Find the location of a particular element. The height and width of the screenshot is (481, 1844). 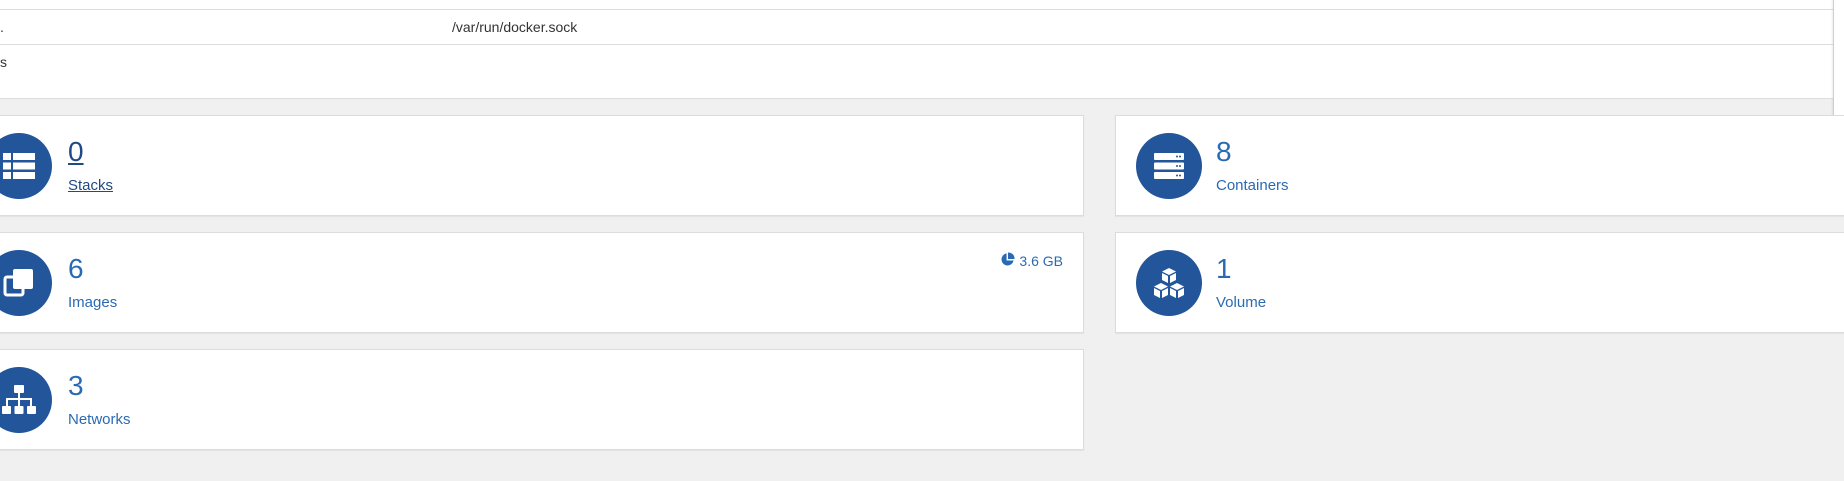

list-icon is located at coordinates (26, 166).